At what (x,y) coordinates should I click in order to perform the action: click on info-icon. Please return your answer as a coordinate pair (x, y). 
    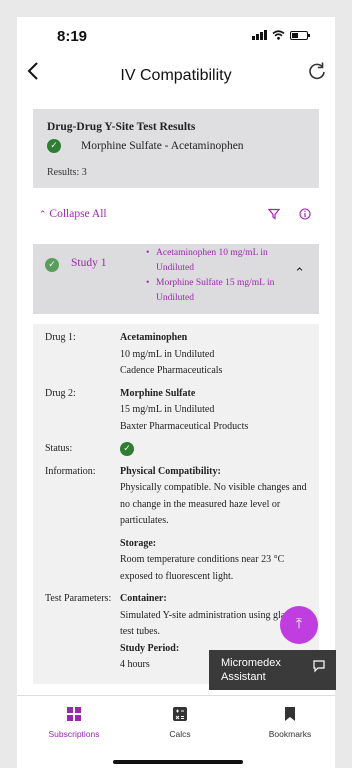
    Looking at the image, I should click on (305, 214).